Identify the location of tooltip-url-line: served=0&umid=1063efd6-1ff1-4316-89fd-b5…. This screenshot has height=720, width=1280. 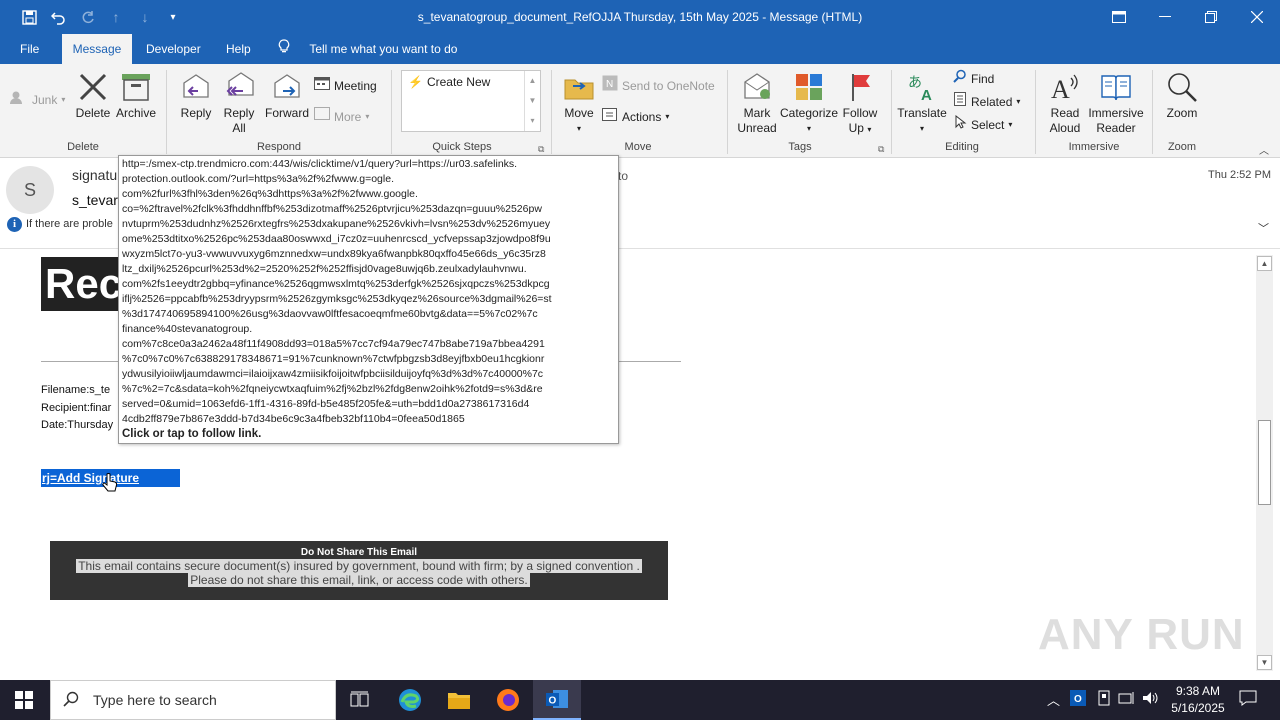
(326, 404).